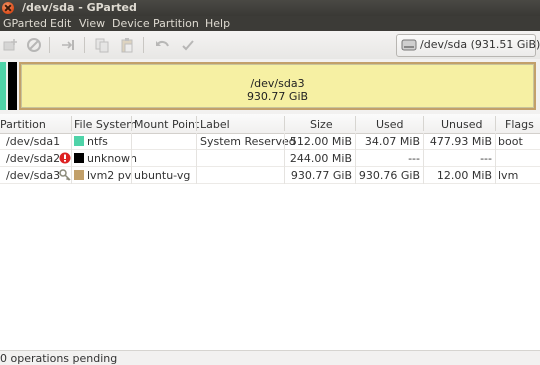  What do you see at coordinates (270, 158) in the screenshot?
I see `table-row: /dev/sda2 unknown 244.00 MiB --- ---` at bounding box center [270, 158].